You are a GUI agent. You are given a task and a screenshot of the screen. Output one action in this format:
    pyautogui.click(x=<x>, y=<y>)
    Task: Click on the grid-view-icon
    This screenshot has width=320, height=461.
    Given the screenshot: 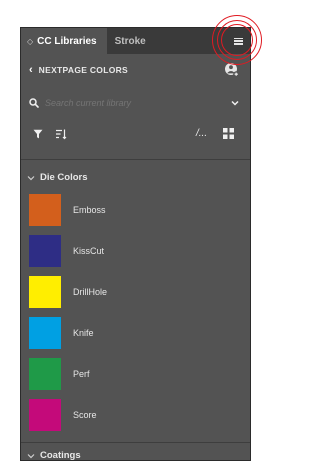 What is the action you would take?
    pyautogui.click(x=228, y=133)
    